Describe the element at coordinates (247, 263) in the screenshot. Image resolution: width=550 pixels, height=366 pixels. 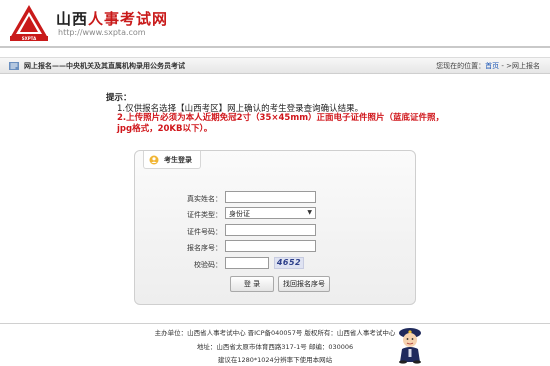
I see `captcha-field` at that location.